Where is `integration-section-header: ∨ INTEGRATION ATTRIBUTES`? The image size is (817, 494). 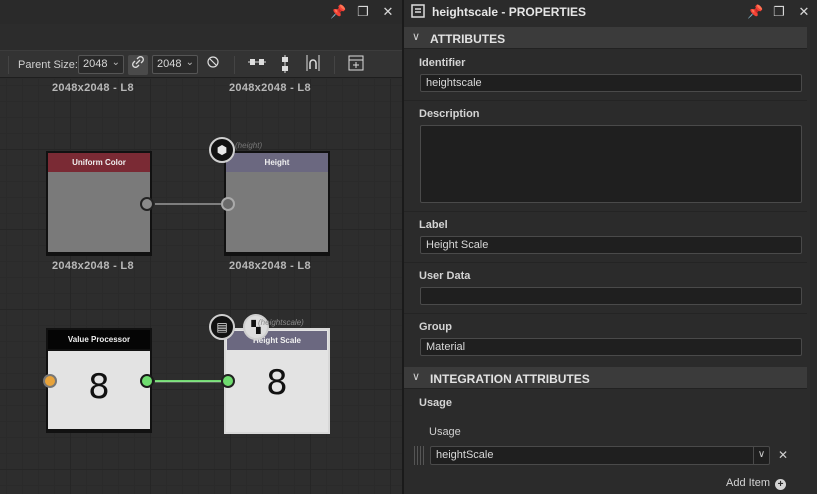 integration-section-header: ∨ INTEGRATION ATTRIBUTES is located at coordinates (605, 378).